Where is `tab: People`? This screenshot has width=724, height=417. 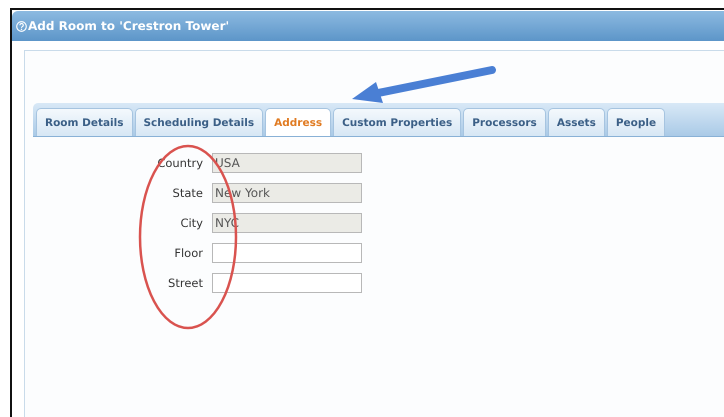
tab: People is located at coordinates (636, 122).